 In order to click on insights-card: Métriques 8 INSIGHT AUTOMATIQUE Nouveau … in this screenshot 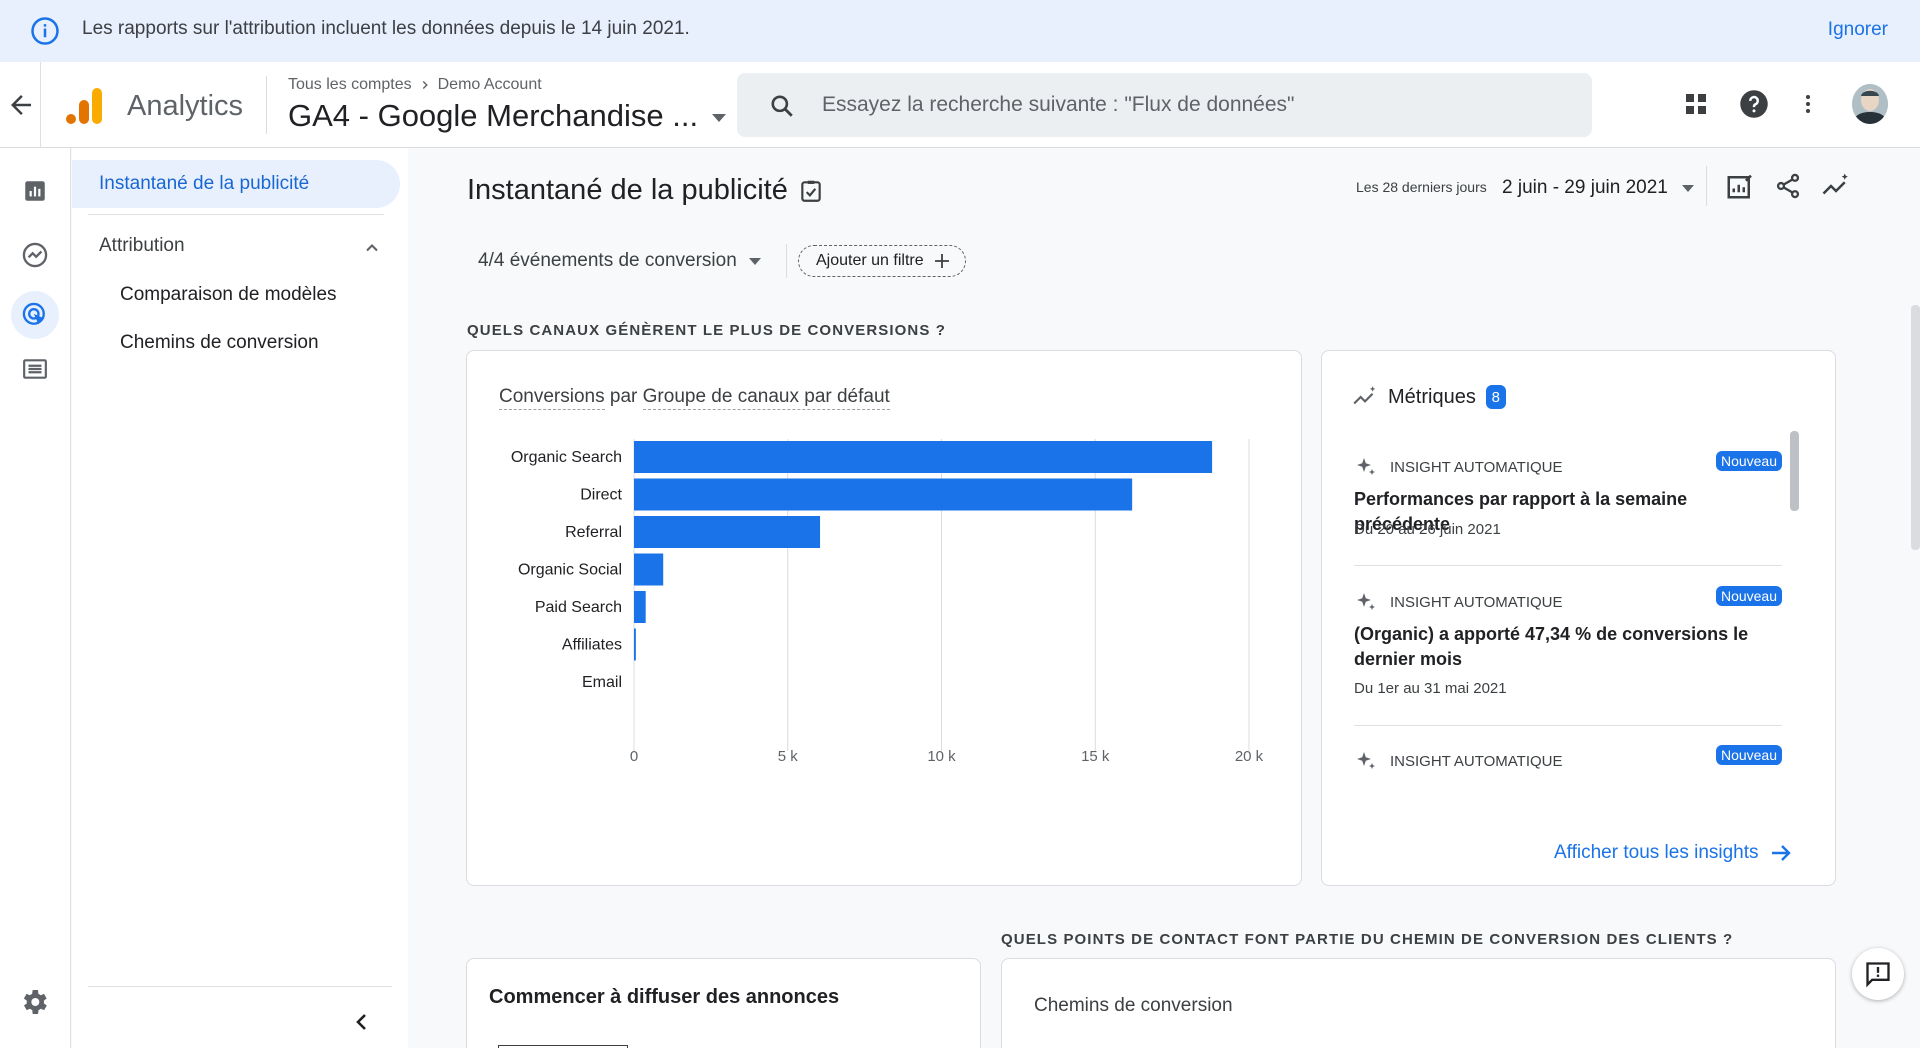, I will do `click(1578, 618)`.